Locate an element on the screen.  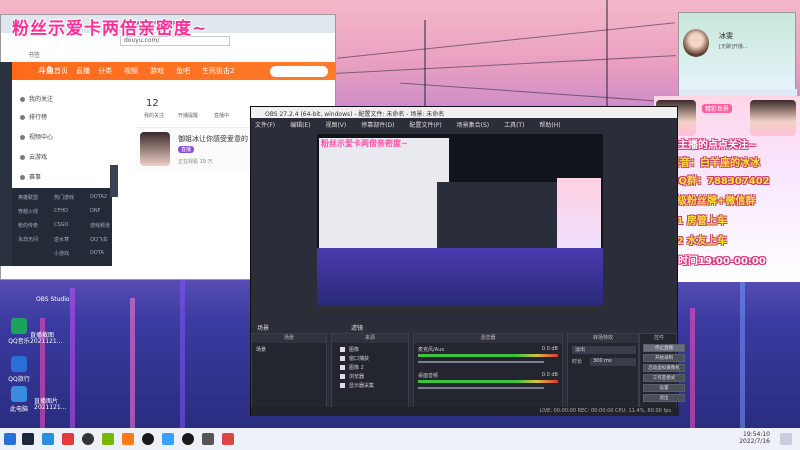
obs-preview: 粉丝示爱卡两倍亲密度~ is located at coordinates (460, 219).